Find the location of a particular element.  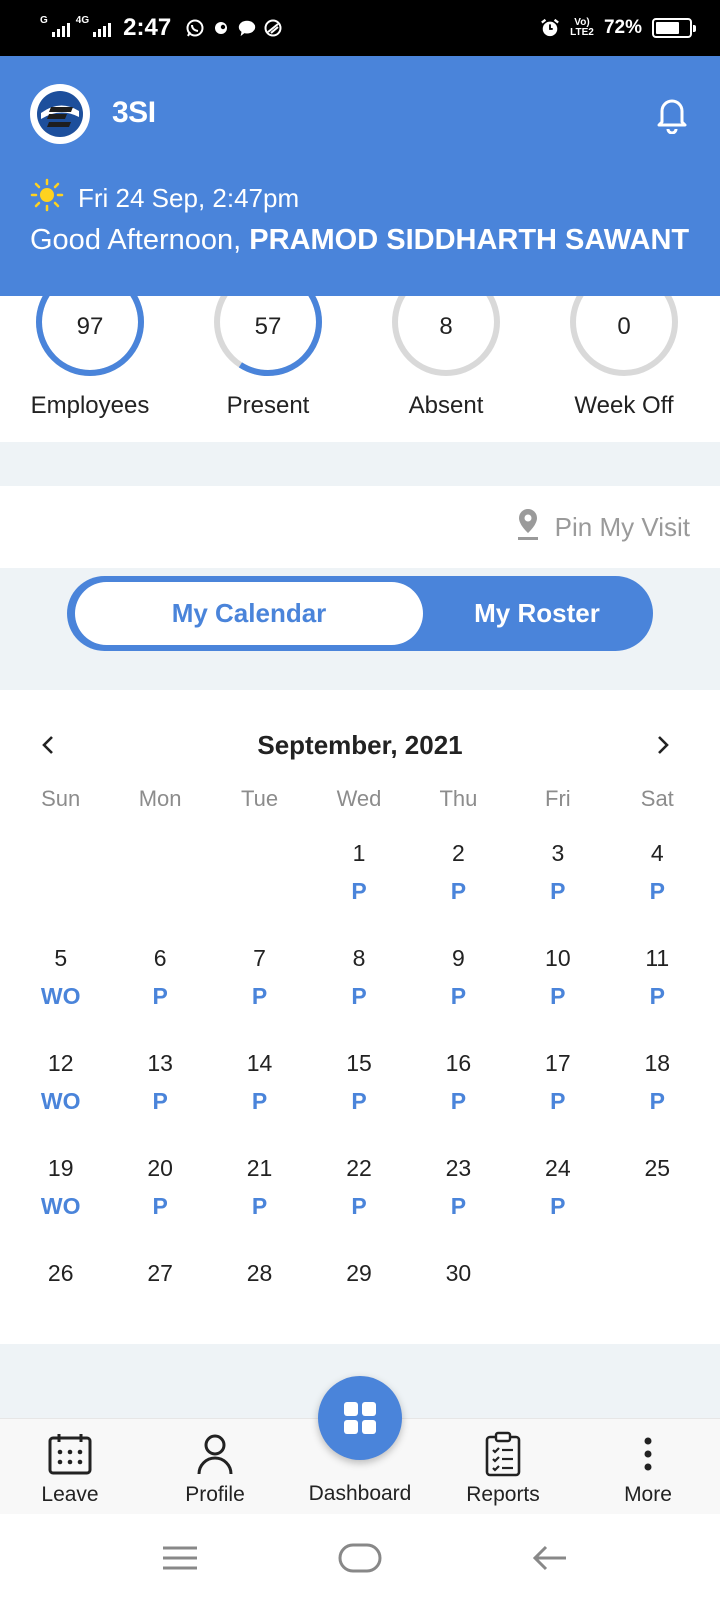

calendar-day-6: 6P is located at coordinates (159, 987).